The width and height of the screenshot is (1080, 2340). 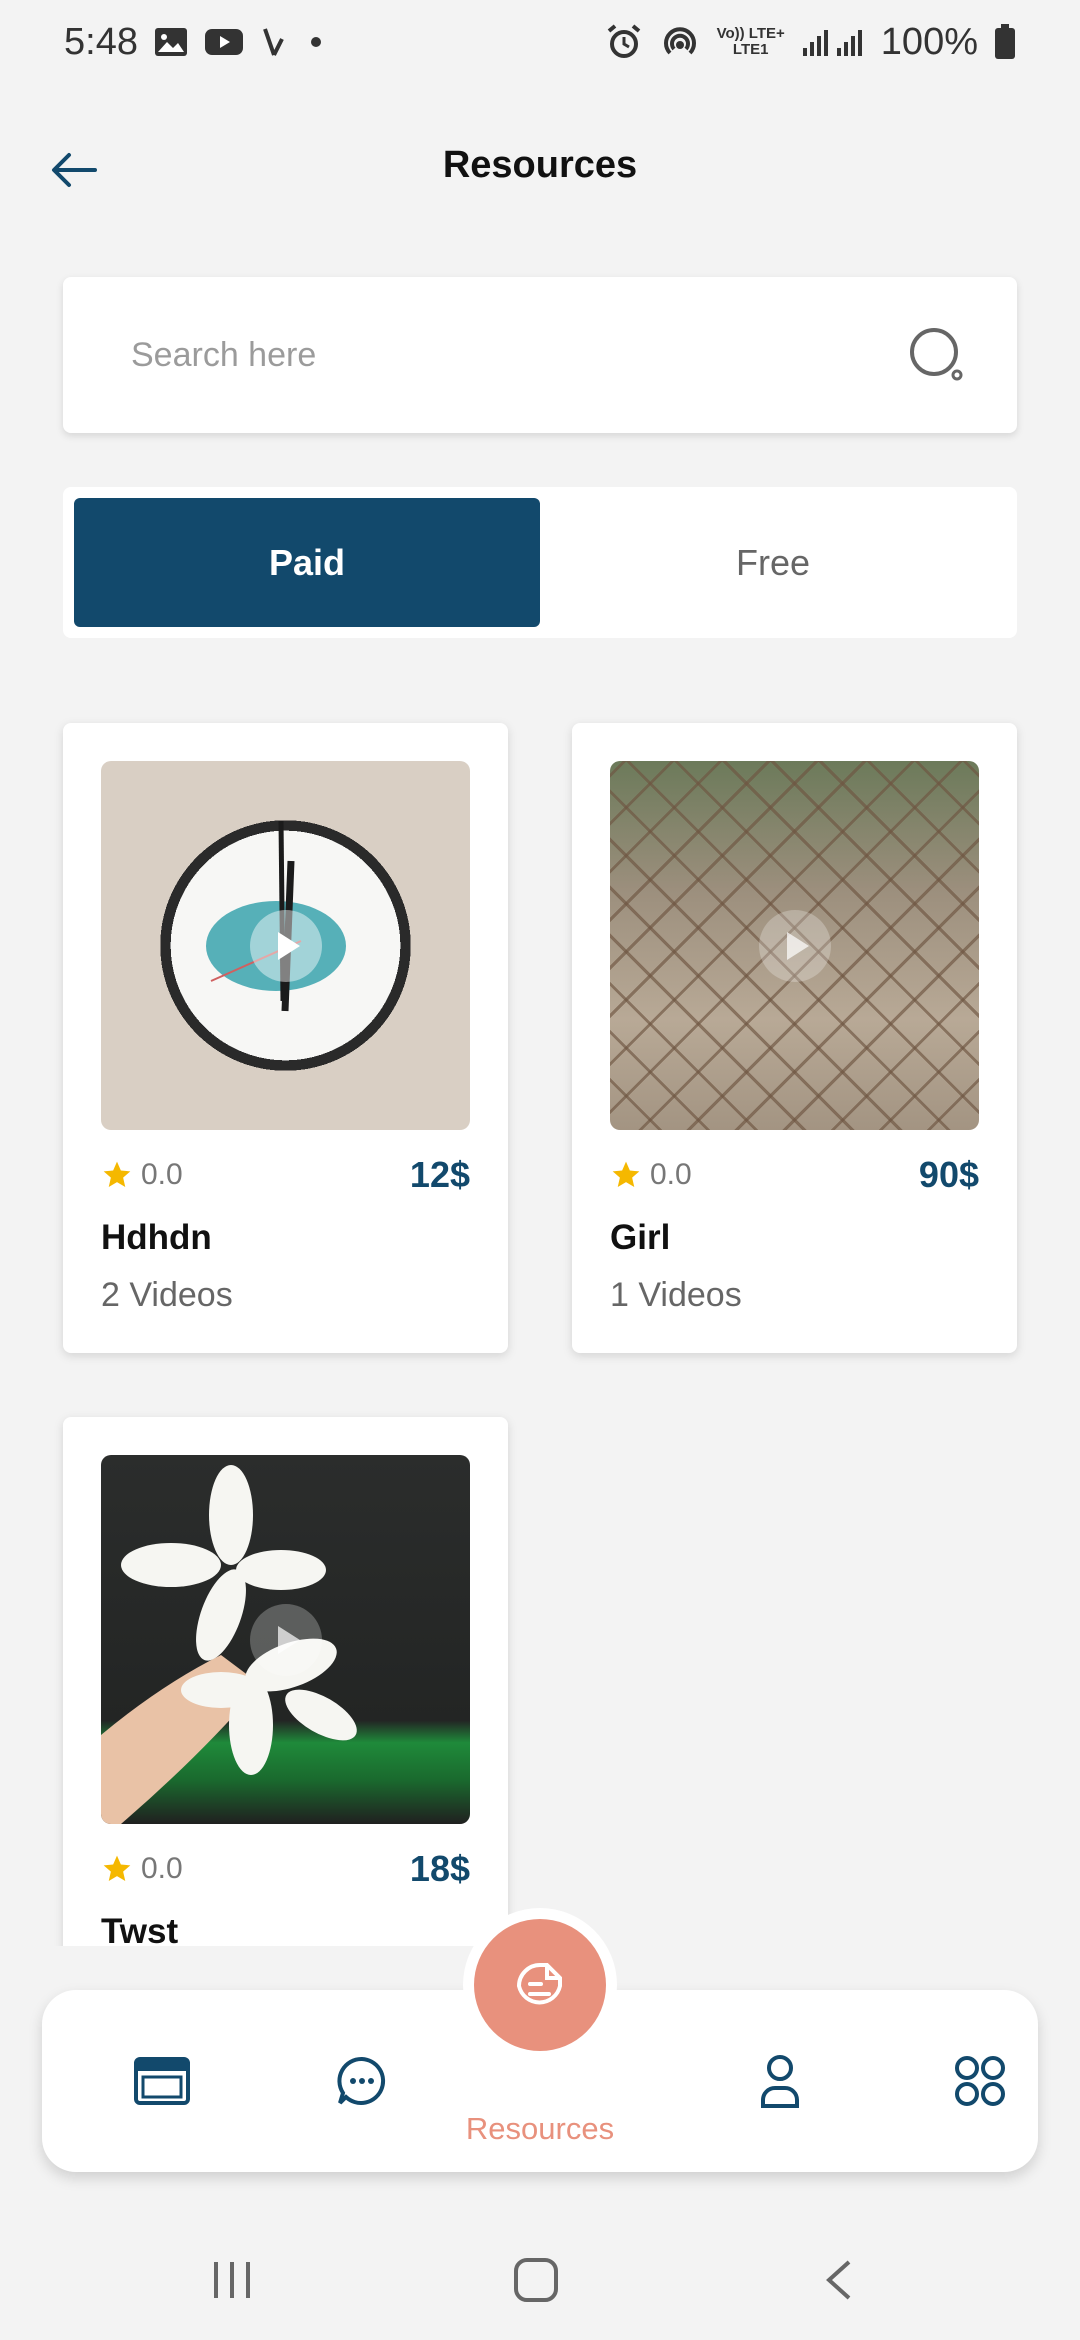 What do you see at coordinates (316, 42) in the screenshot?
I see `dot-icon` at bounding box center [316, 42].